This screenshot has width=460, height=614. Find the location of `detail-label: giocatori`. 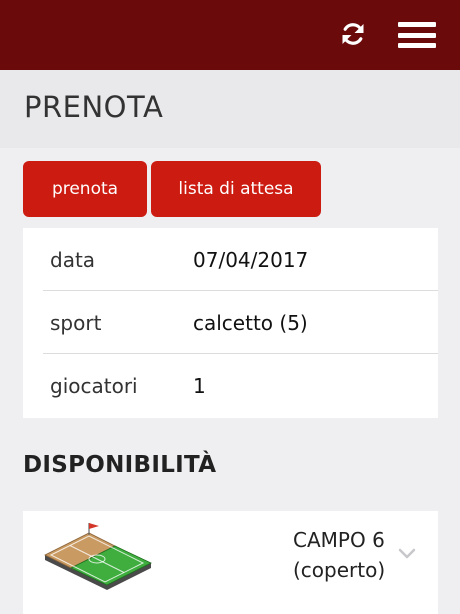

detail-label: giocatori is located at coordinates (94, 386).